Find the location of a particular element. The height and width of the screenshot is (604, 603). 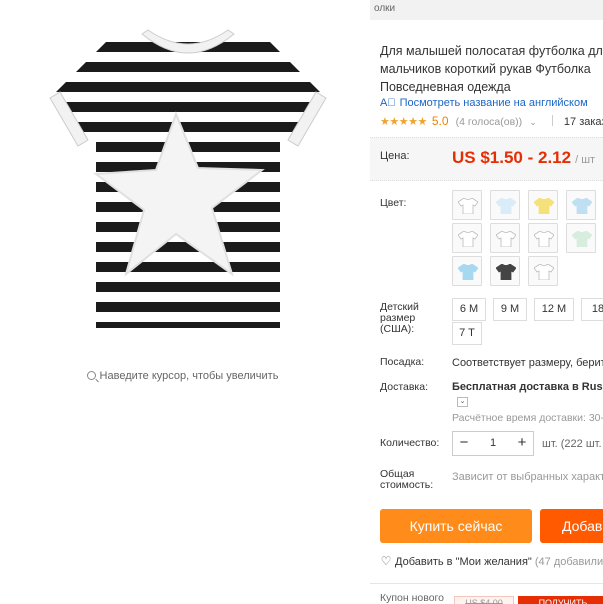

price-value: US $1.50 - 2.12/ шт is located at coordinates (524, 157).